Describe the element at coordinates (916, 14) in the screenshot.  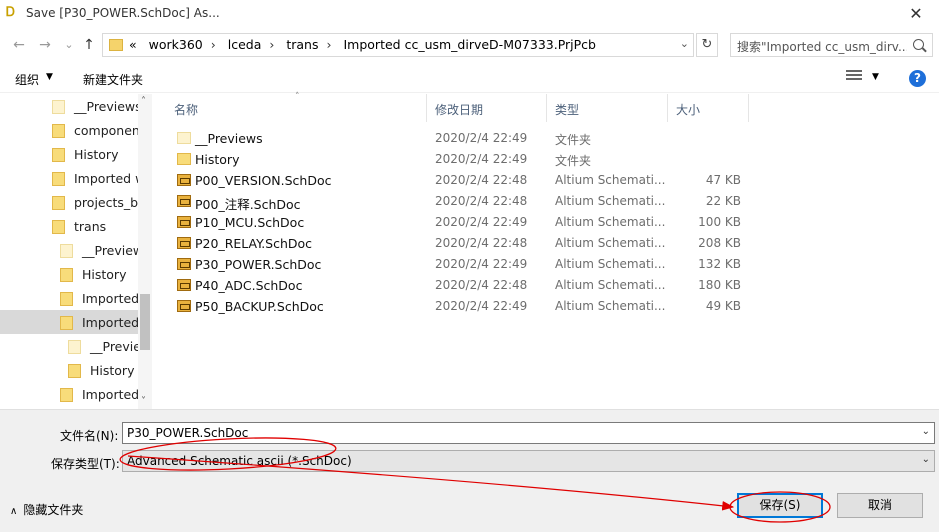
I see `close-button: ✕` at that location.